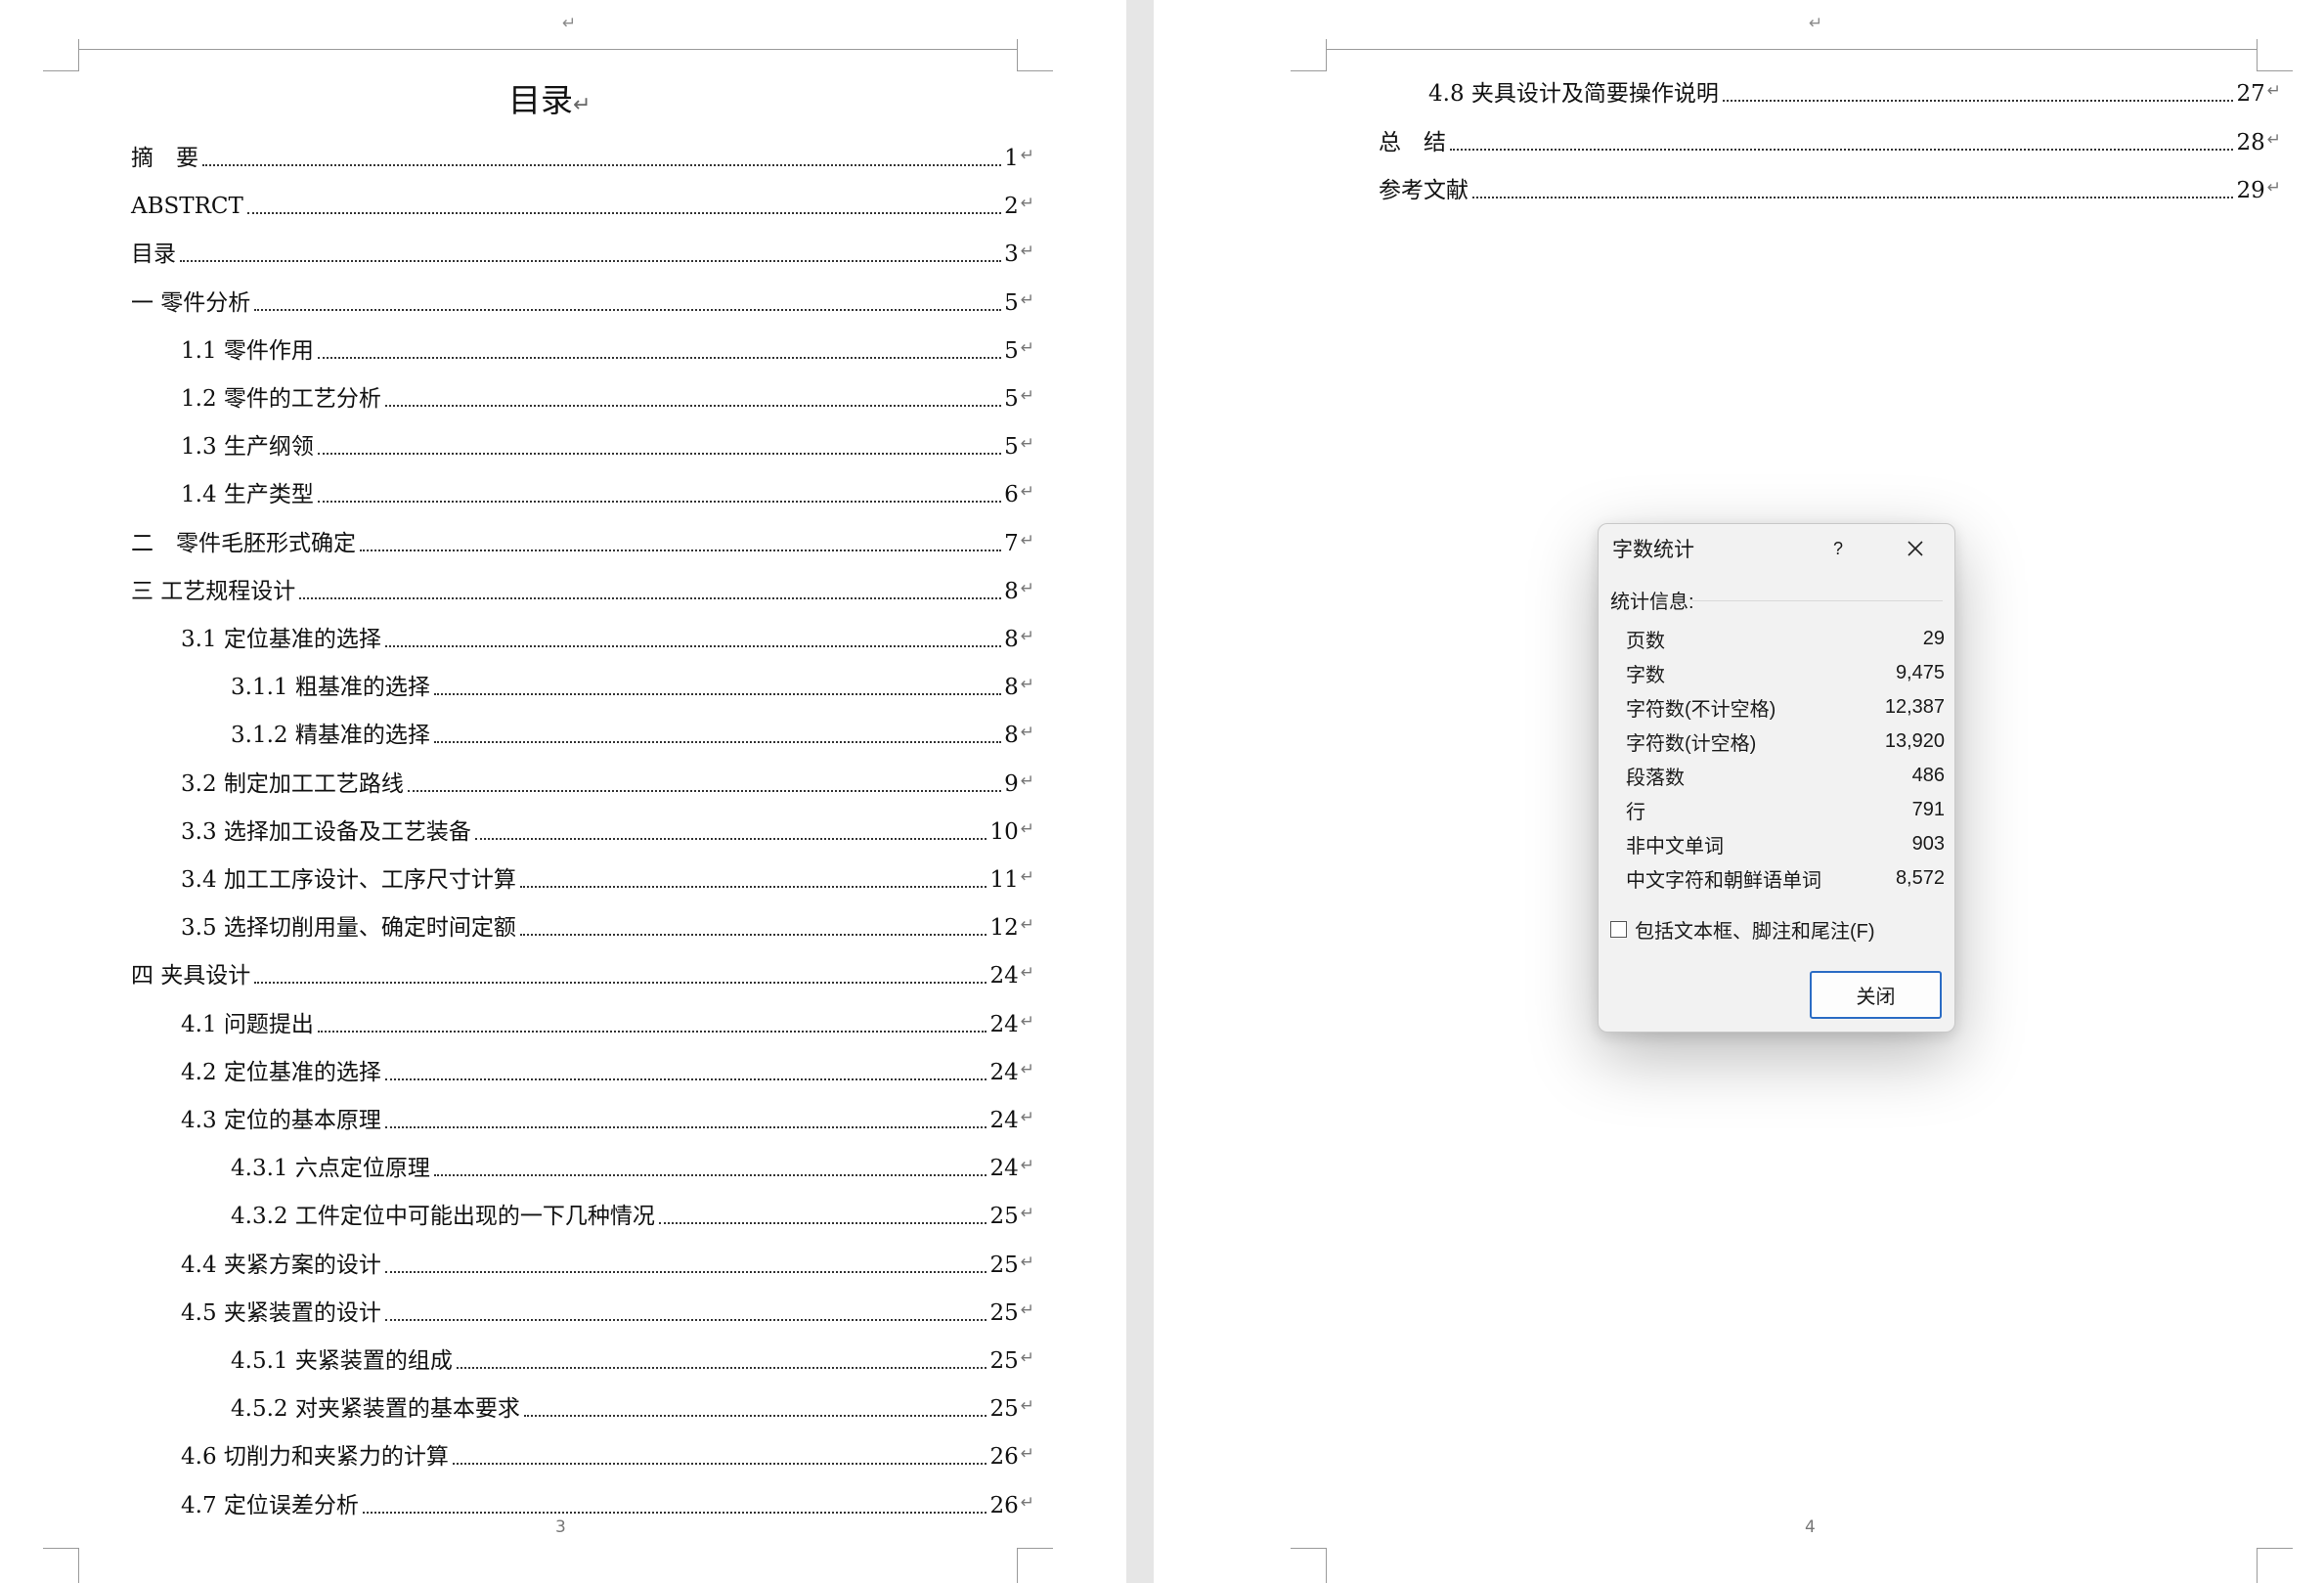  Describe the element at coordinates (1635, 812) in the screenshot. I see `statistic-label: 行` at that location.